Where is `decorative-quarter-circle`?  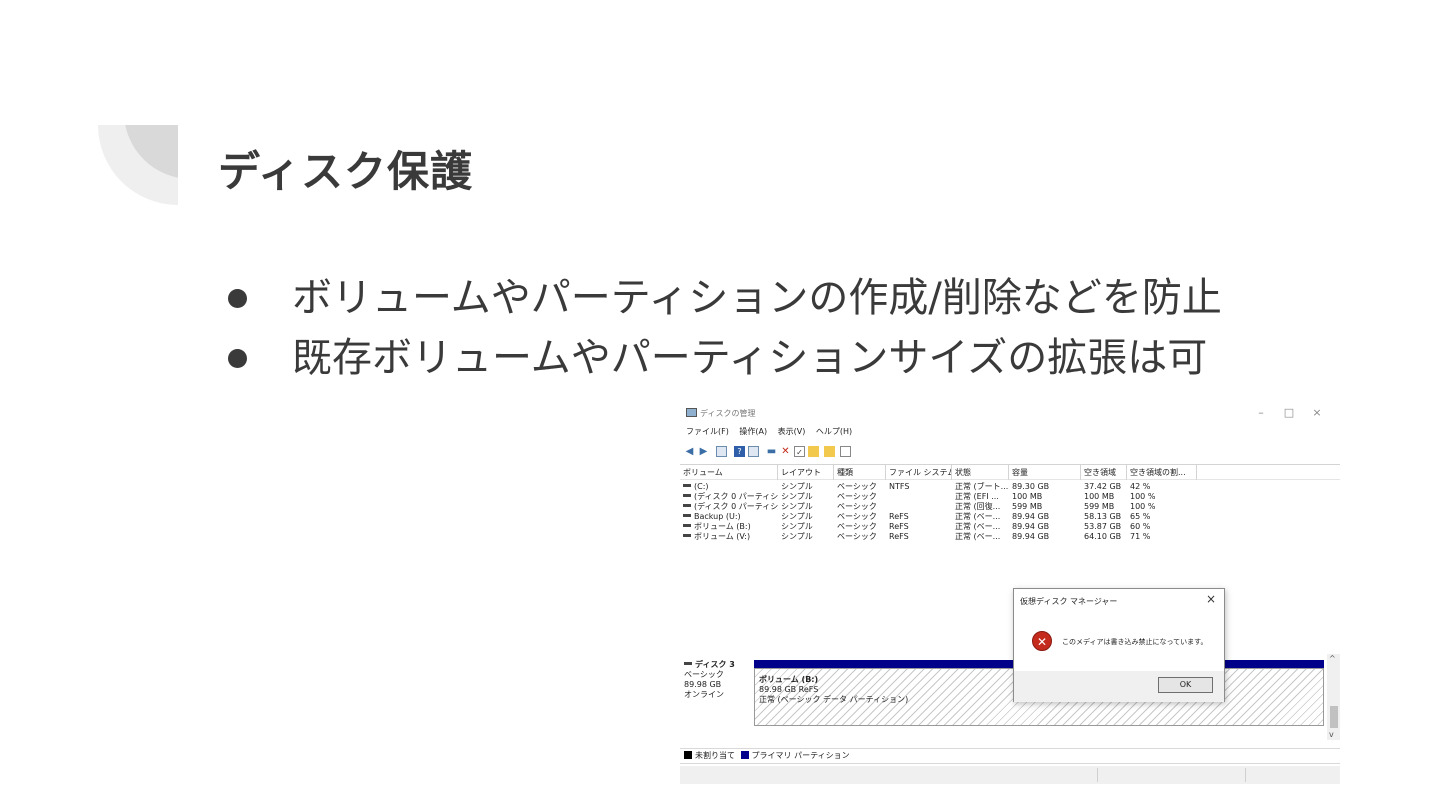
decorative-quarter-circle is located at coordinates (138, 165).